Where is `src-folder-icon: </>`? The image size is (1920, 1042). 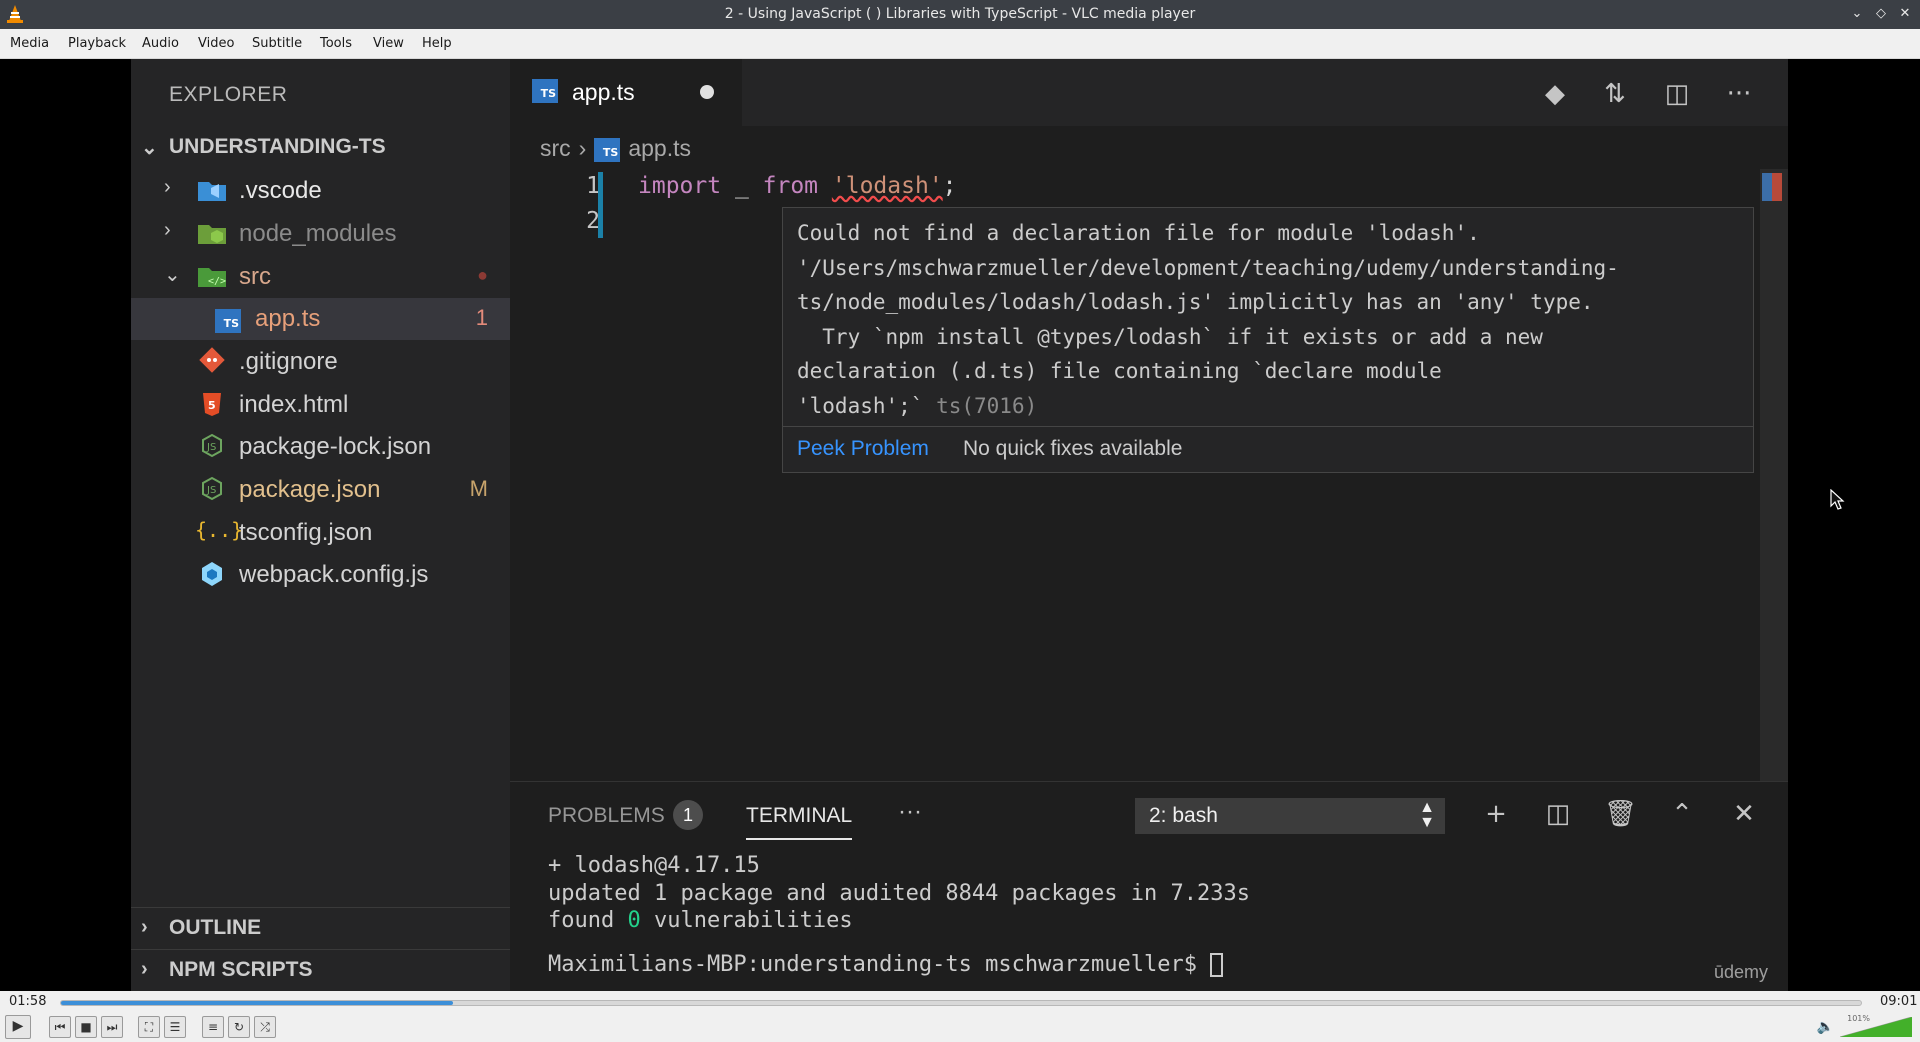 src-folder-icon: </> is located at coordinates (212, 277).